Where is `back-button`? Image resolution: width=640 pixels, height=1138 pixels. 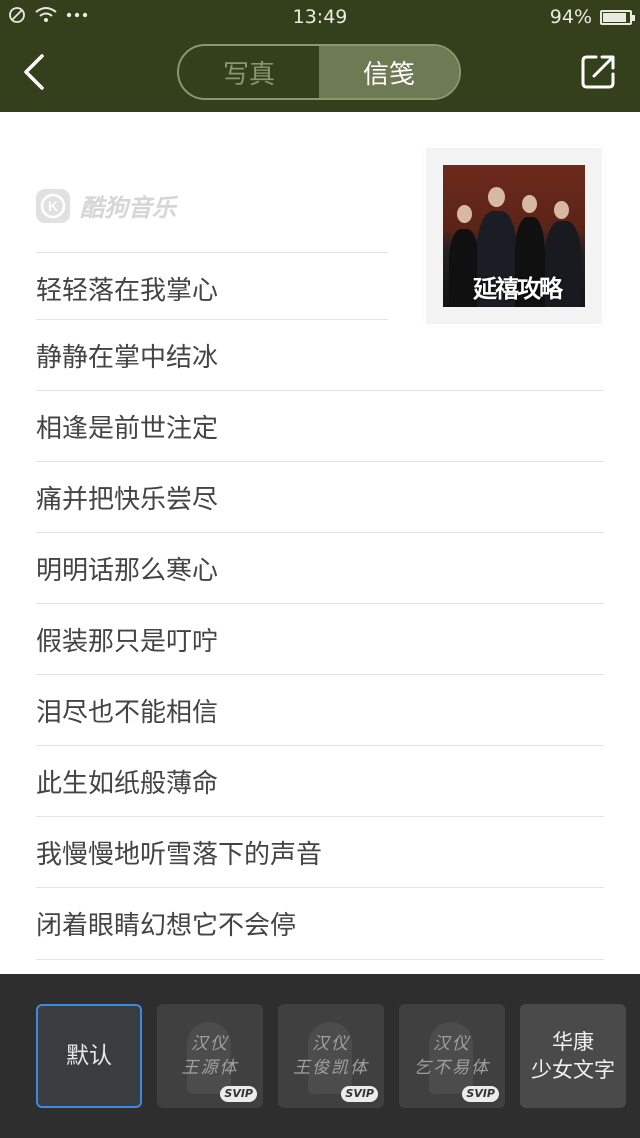
back-button is located at coordinates (36, 72).